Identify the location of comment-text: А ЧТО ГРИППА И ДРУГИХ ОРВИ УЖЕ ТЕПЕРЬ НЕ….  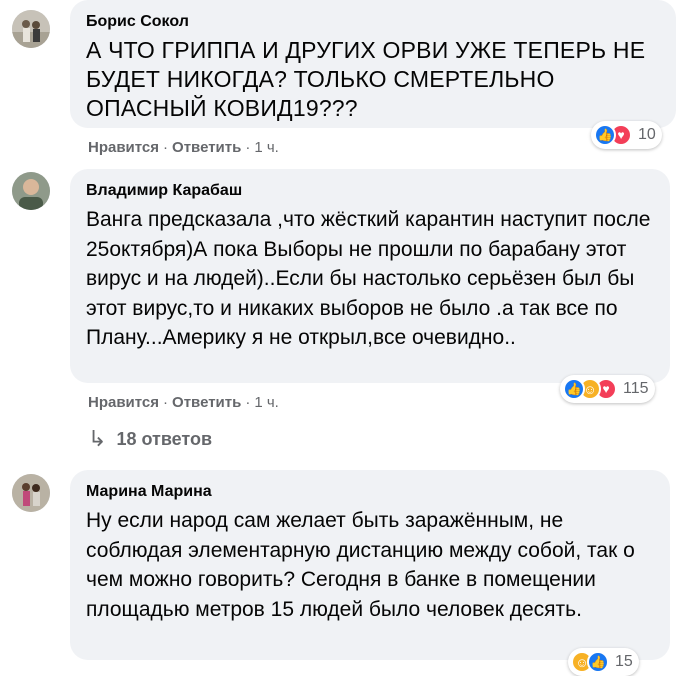
(366, 79).